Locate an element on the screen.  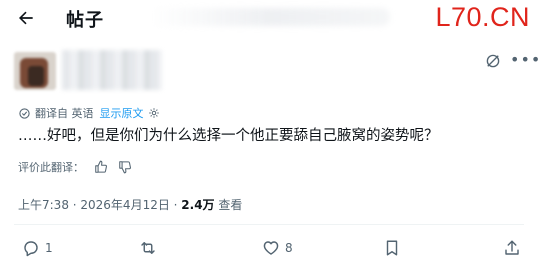
redacted-header-area is located at coordinates (270, 17).